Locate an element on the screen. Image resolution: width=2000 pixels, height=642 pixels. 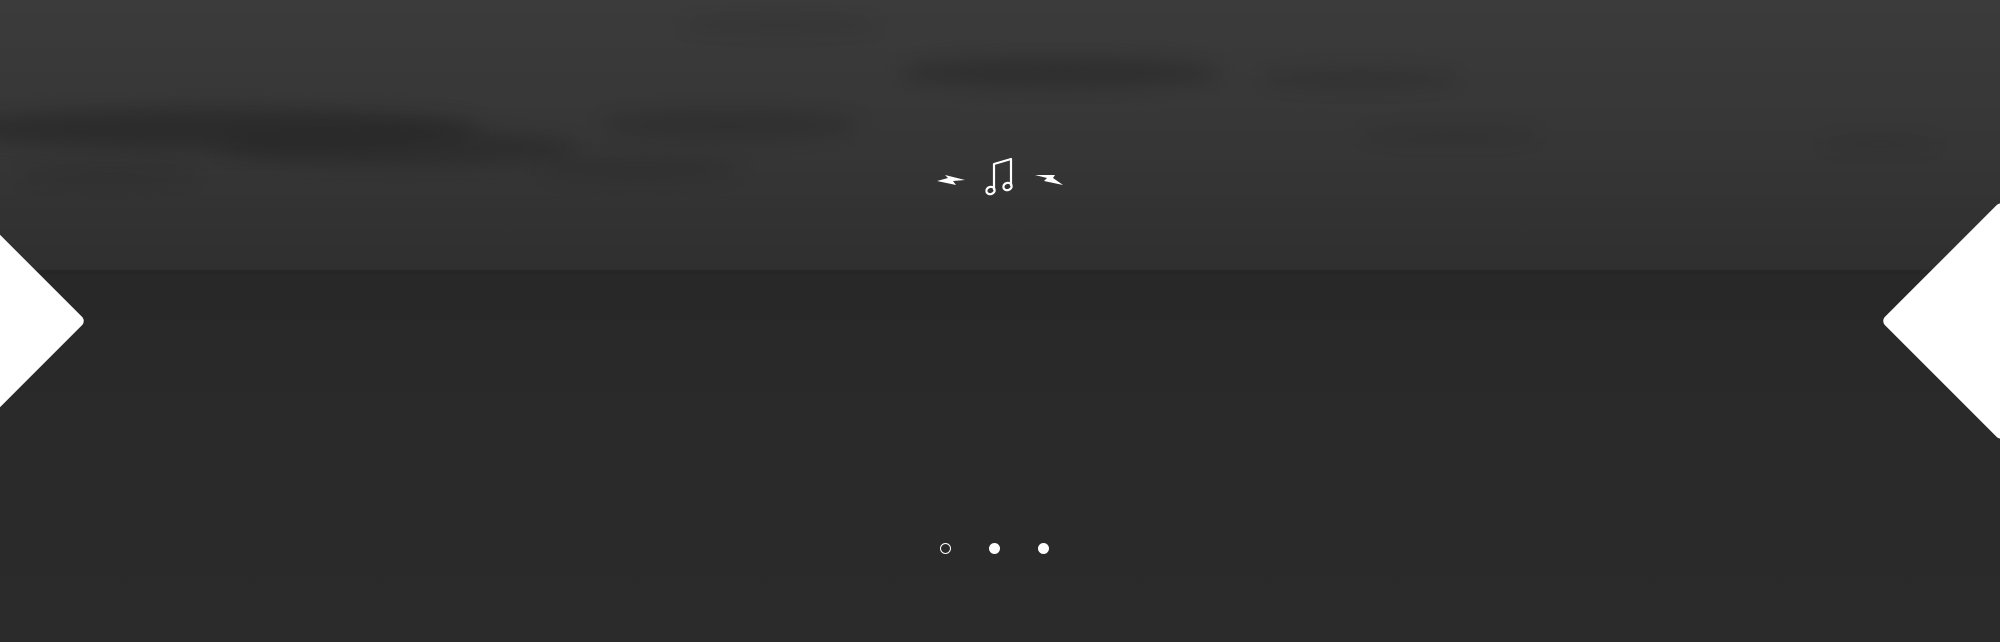
music-note-icon is located at coordinates (999, 176).